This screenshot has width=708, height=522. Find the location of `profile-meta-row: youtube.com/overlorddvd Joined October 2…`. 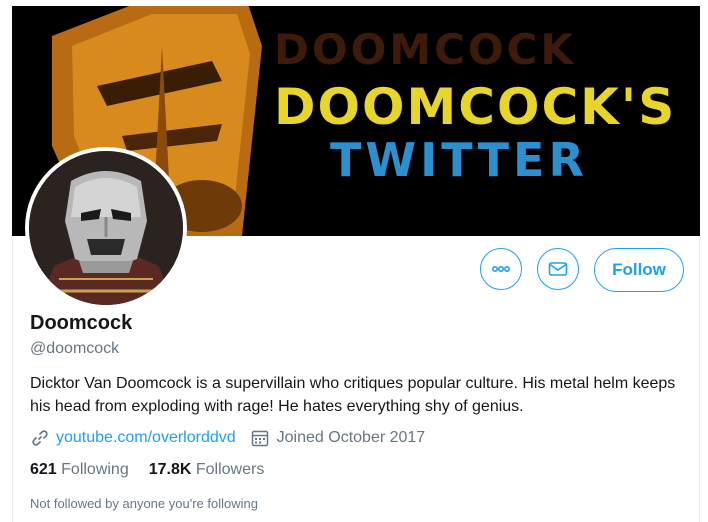

profile-meta-row: youtube.com/overlorddvd Joined October 2… is located at coordinates (227, 438).